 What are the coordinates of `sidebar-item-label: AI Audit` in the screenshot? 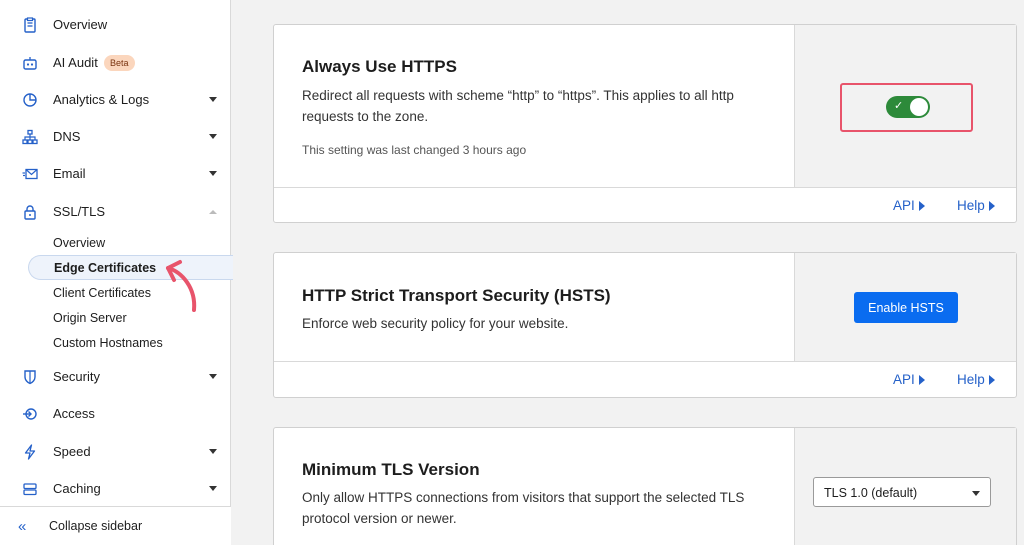 It's located at (75, 62).